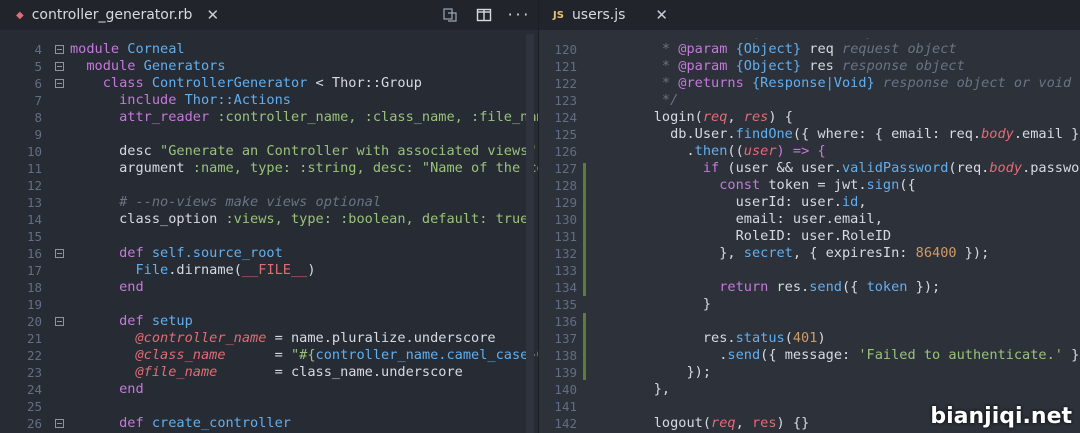 This screenshot has height=433, width=1080. What do you see at coordinates (809, 304) in the screenshot?
I see `code-line: 135 }` at bounding box center [809, 304].